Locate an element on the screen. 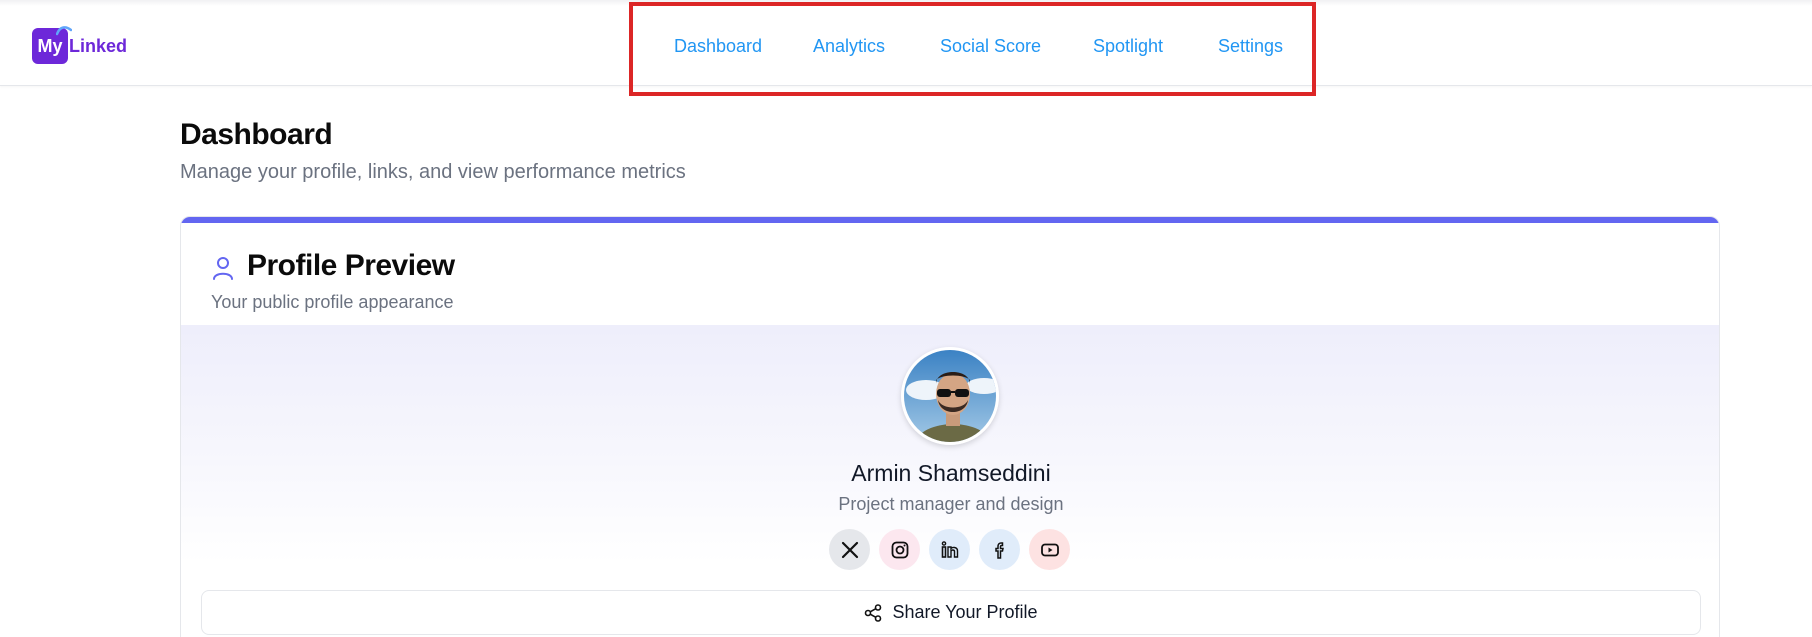 The image size is (1812, 637). instagram-icon is located at coordinates (899, 549).